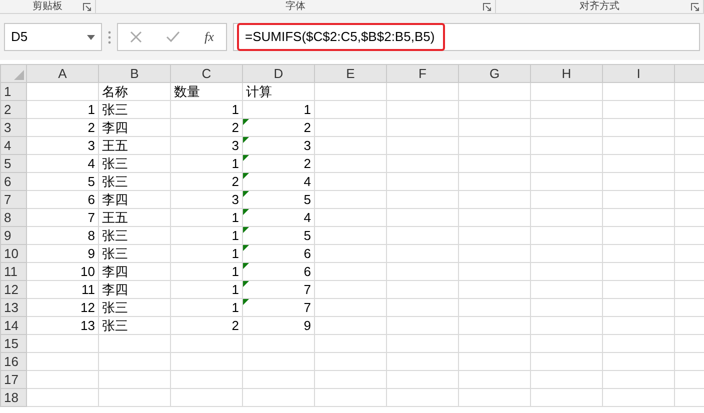  What do you see at coordinates (599, 6) in the screenshot?
I see `ribbon-group-label: 对齐方式` at bounding box center [599, 6].